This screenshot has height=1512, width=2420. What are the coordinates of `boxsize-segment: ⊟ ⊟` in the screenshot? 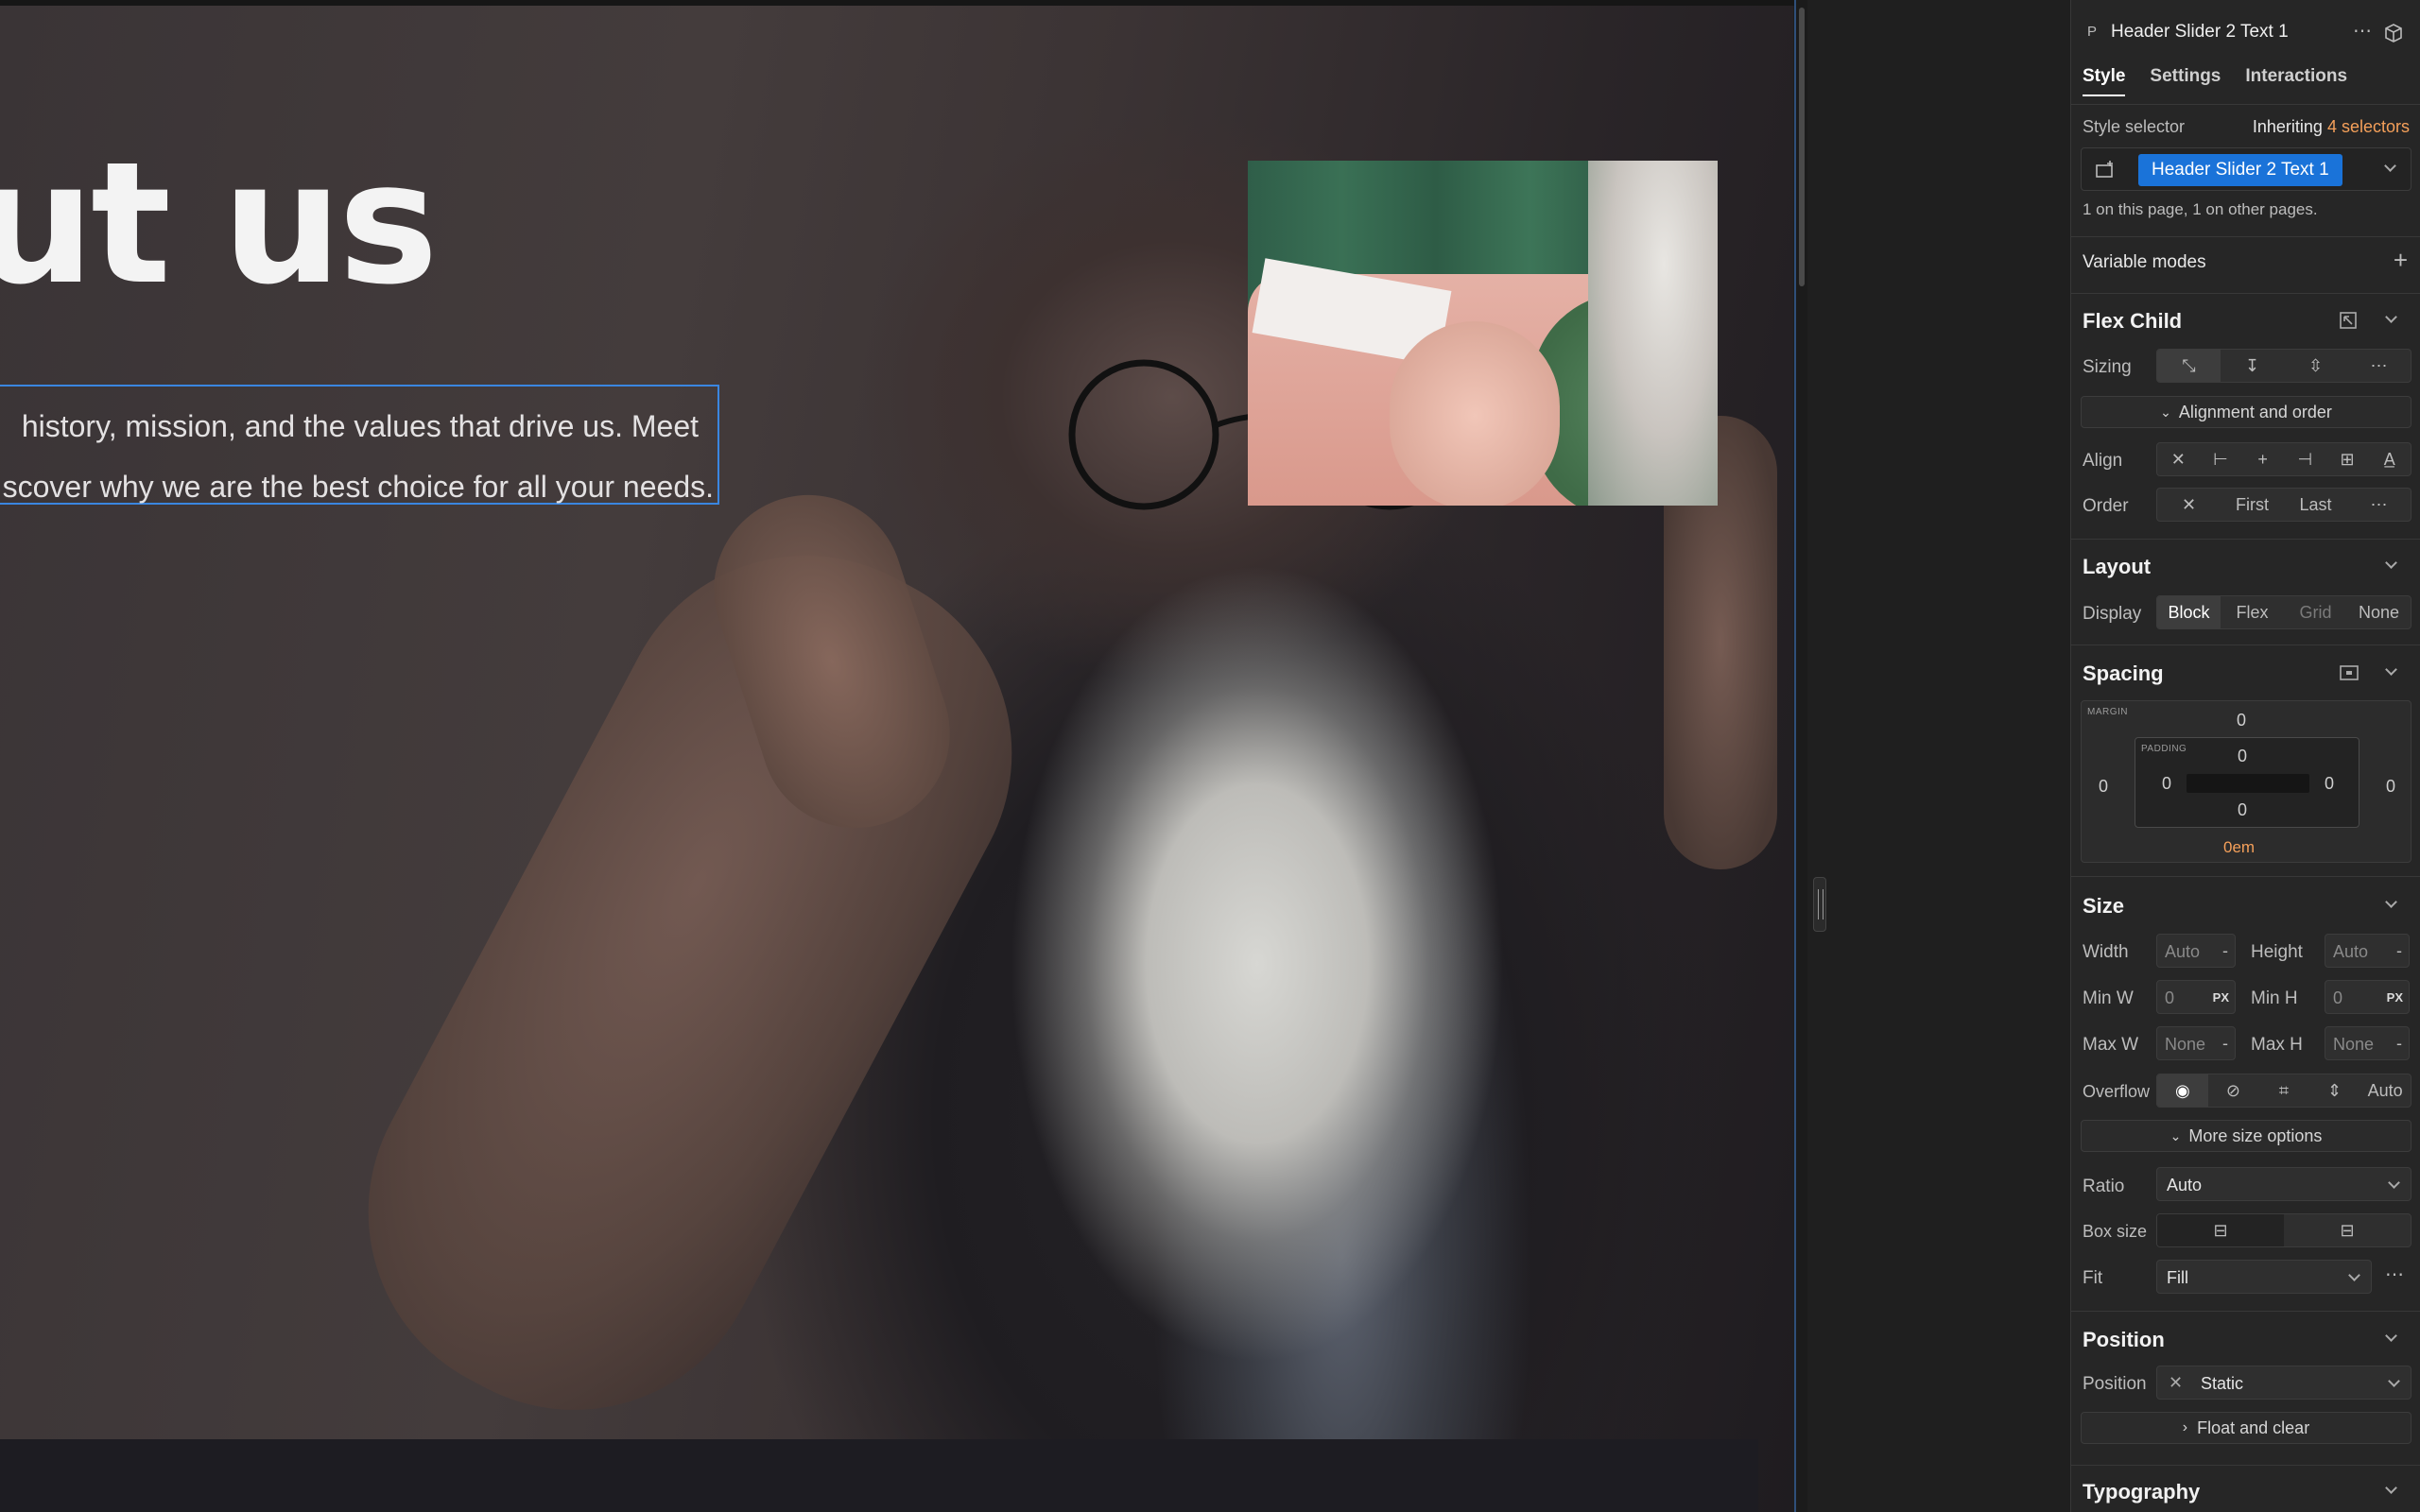 It's located at (2283, 1230).